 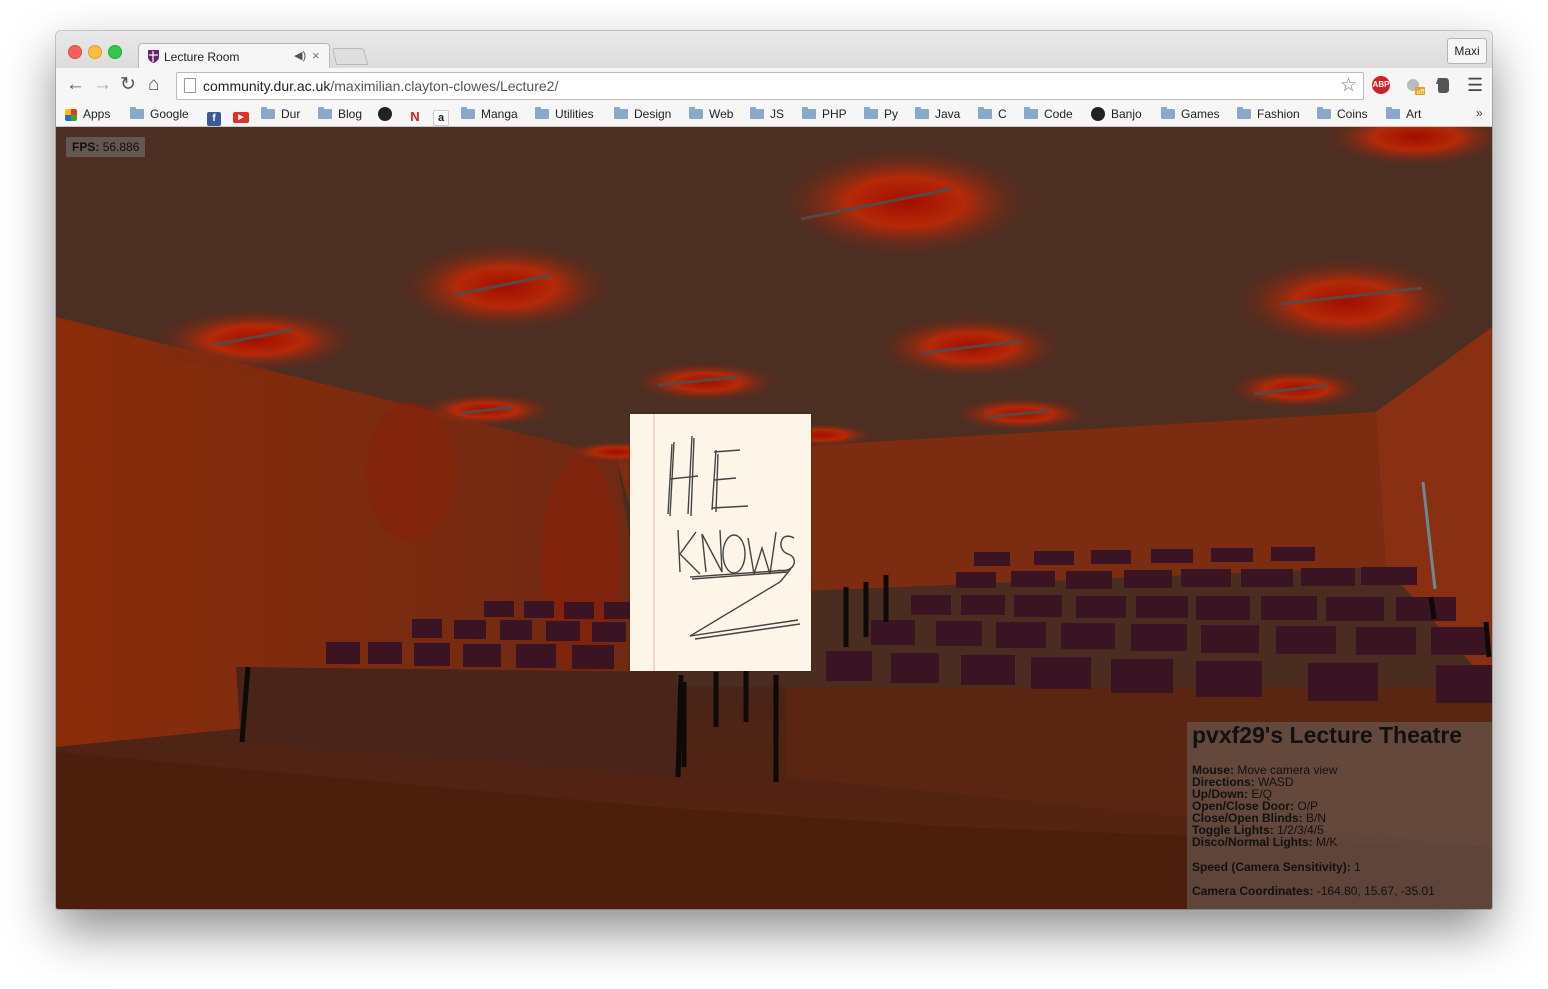 I want to click on bookmark-design: Design, so click(x=642, y=114).